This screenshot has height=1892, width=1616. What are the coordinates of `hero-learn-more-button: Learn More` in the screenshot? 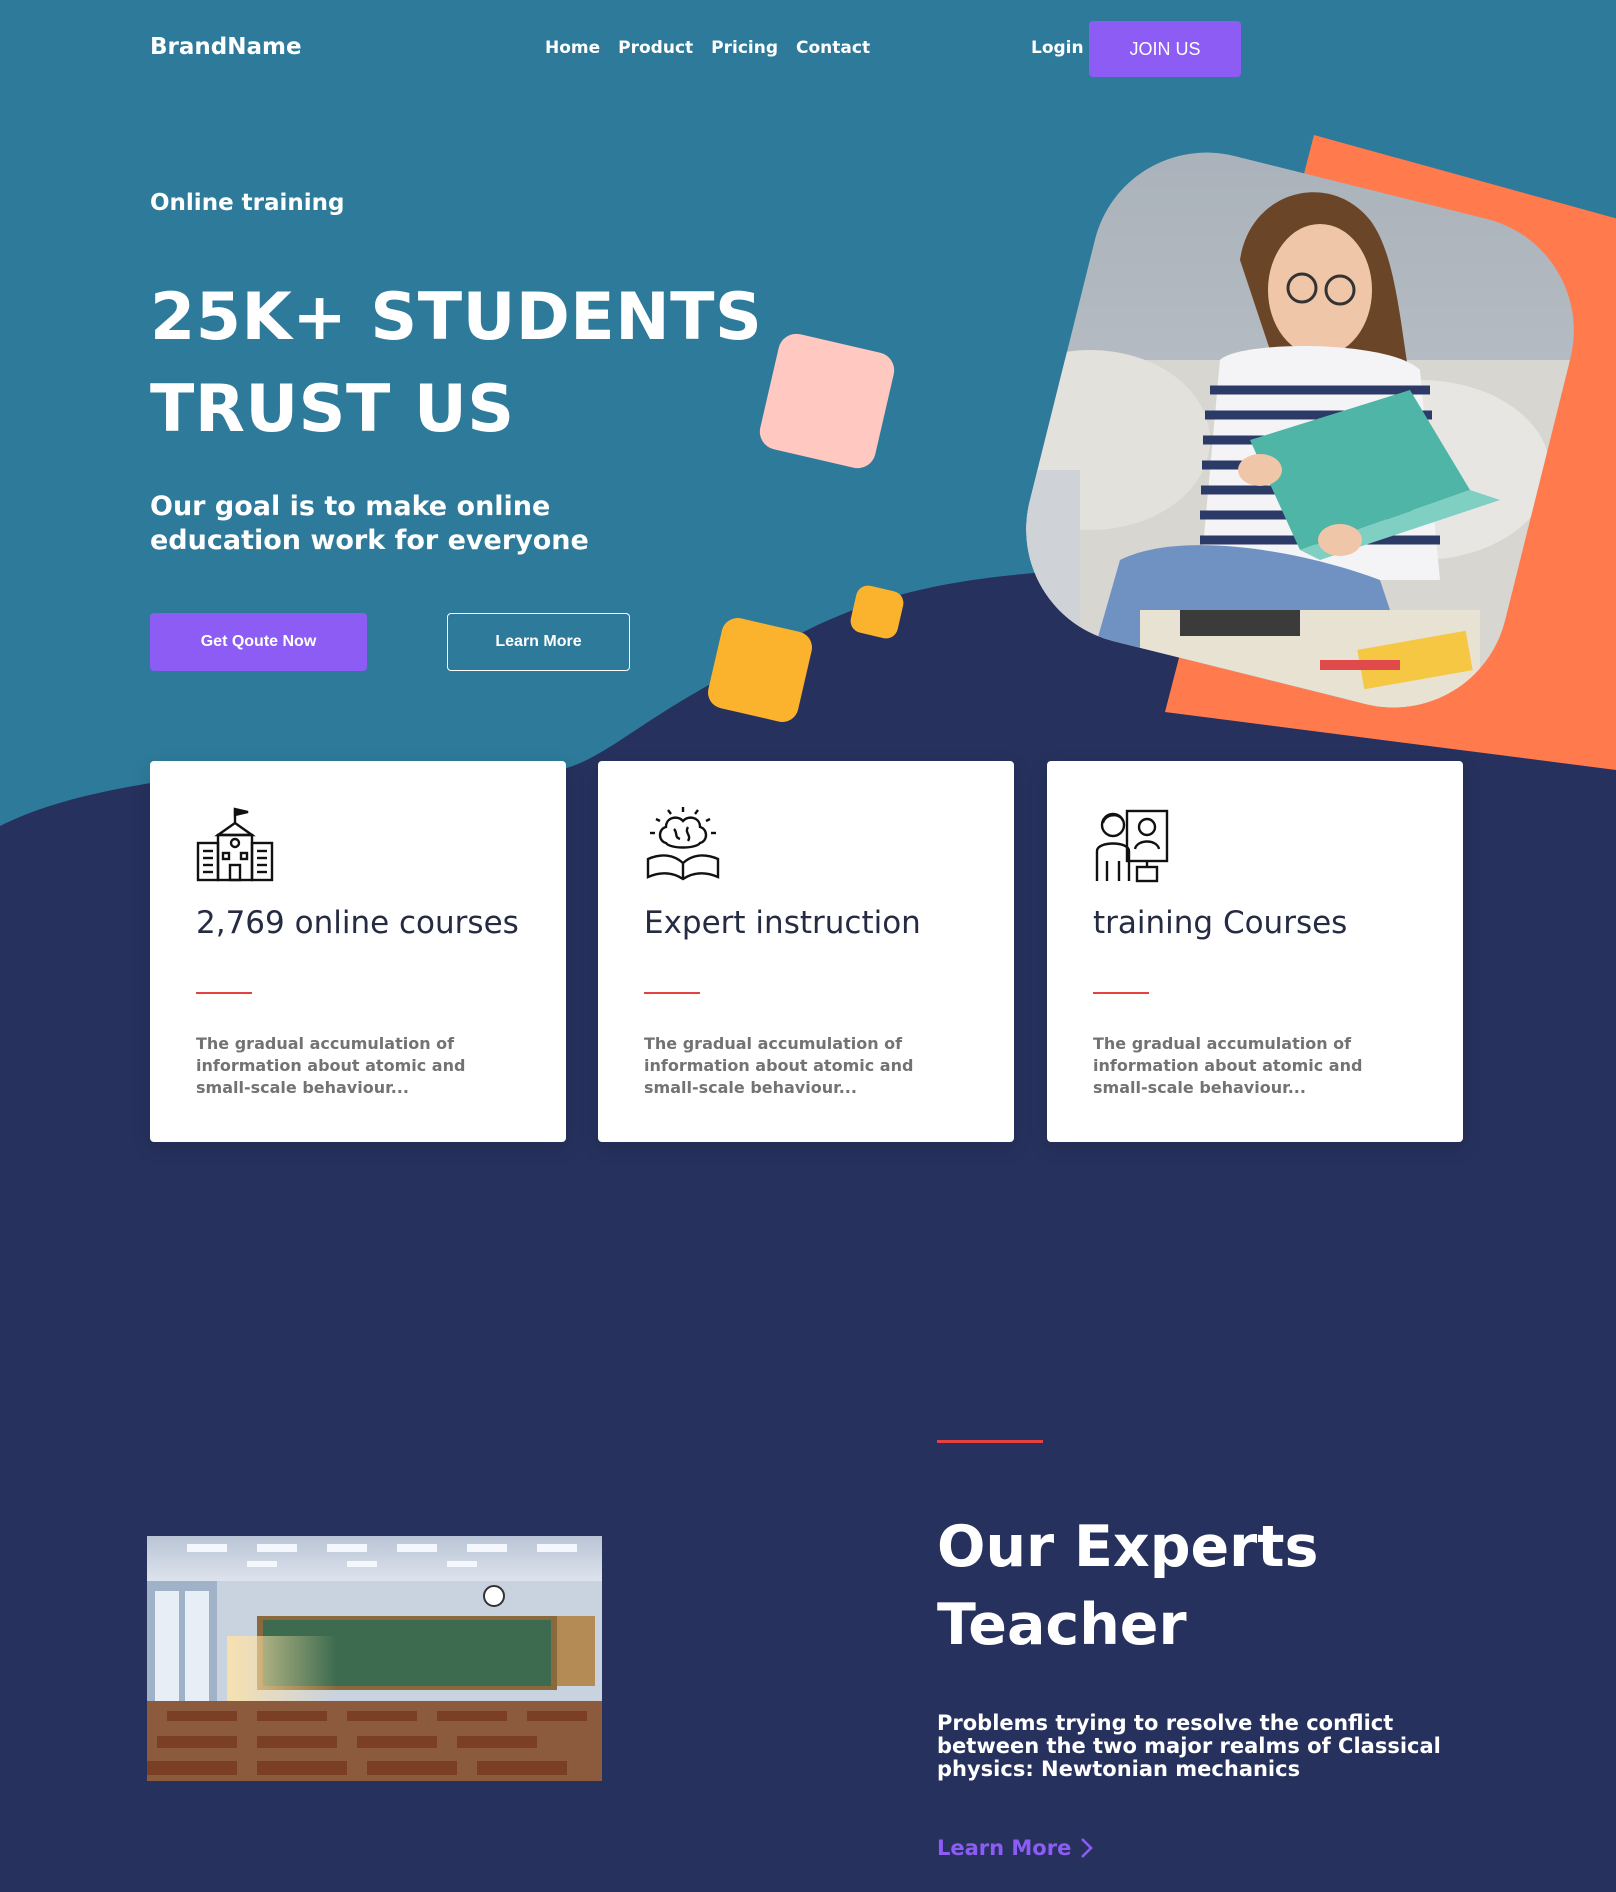 It's located at (538, 642).